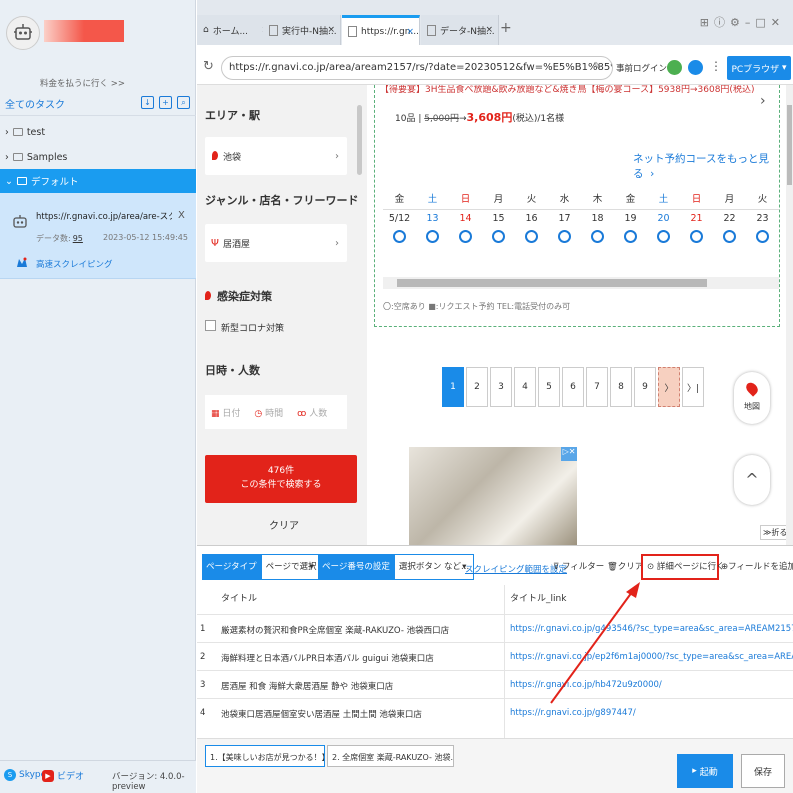 The height and width of the screenshot is (793, 793). I want to click on start-button: ▸ 起動, so click(705, 771).